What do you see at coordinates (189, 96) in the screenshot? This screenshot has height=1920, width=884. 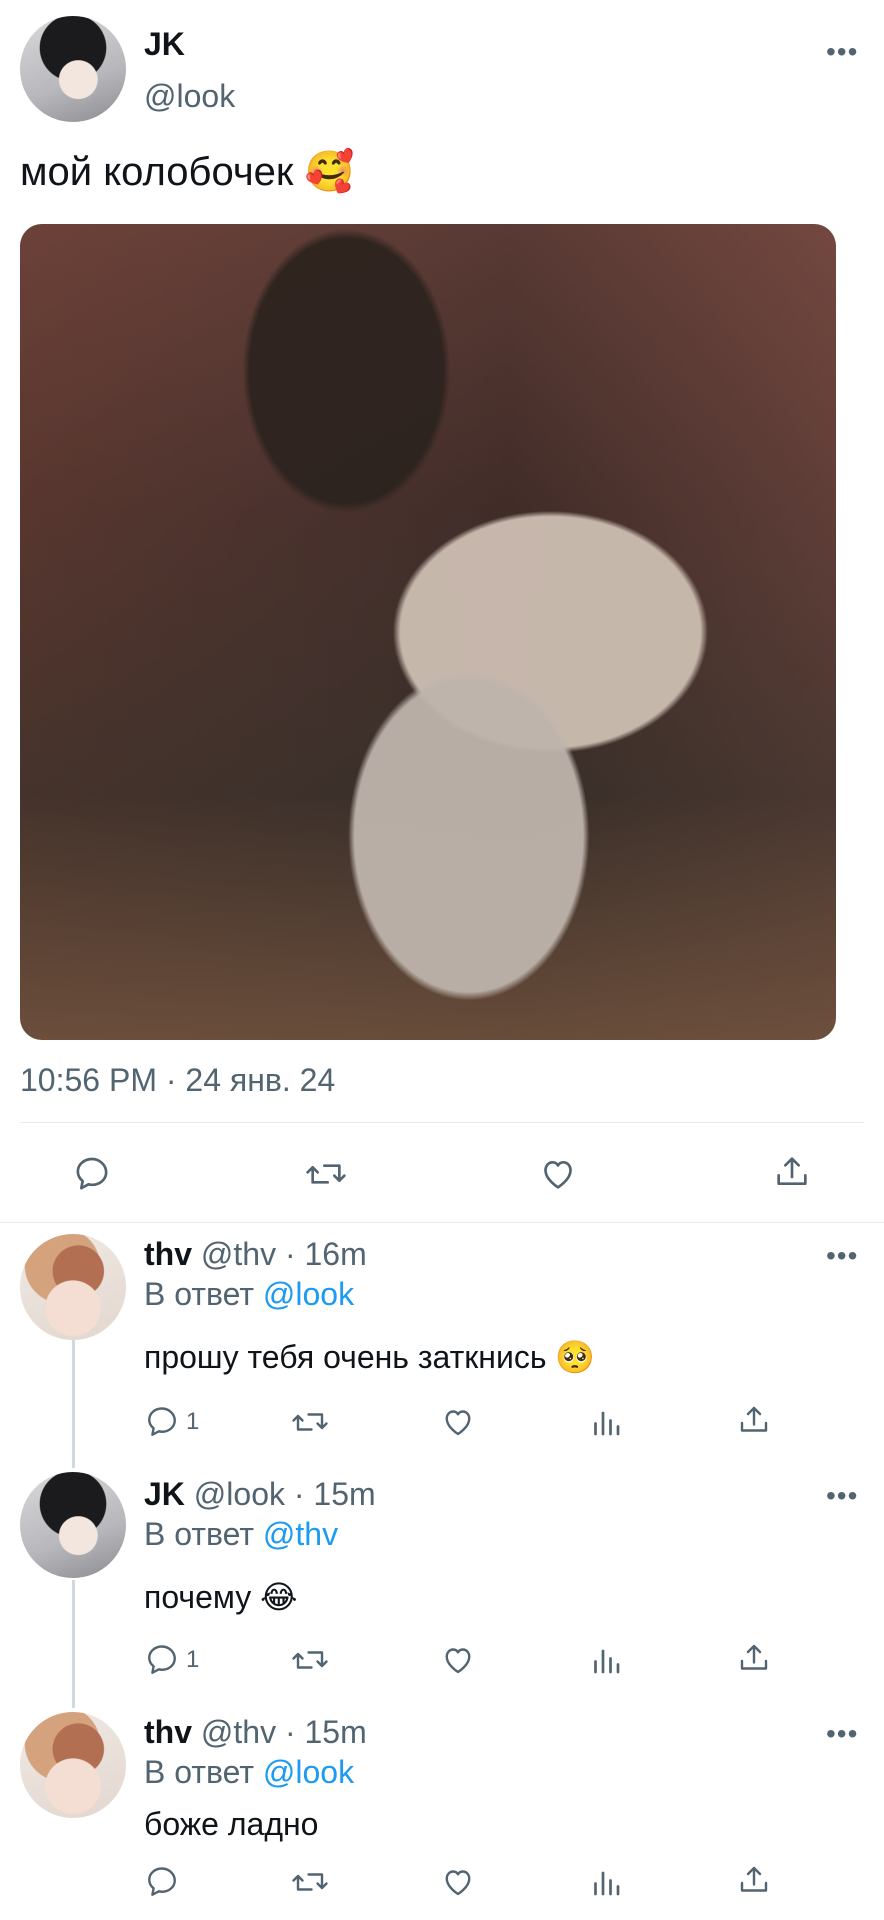 I see `author-handle: @look` at bounding box center [189, 96].